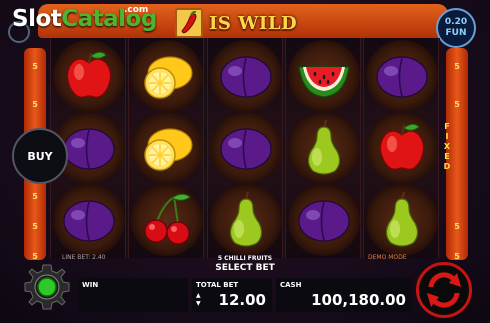  Describe the element at coordinates (245, 258) in the screenshot. I see `game-name-text: 5 CHILLI FRUITS` at that location.